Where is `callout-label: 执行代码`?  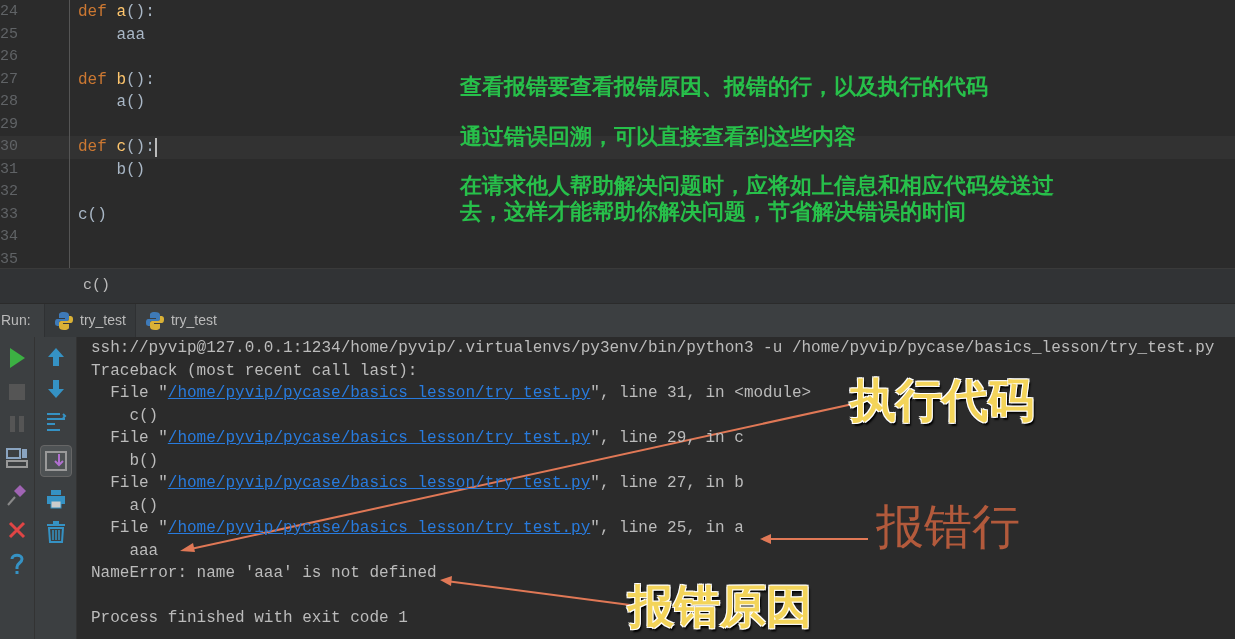
callout-label: 执行代码 is located at coordinates (942, 400).